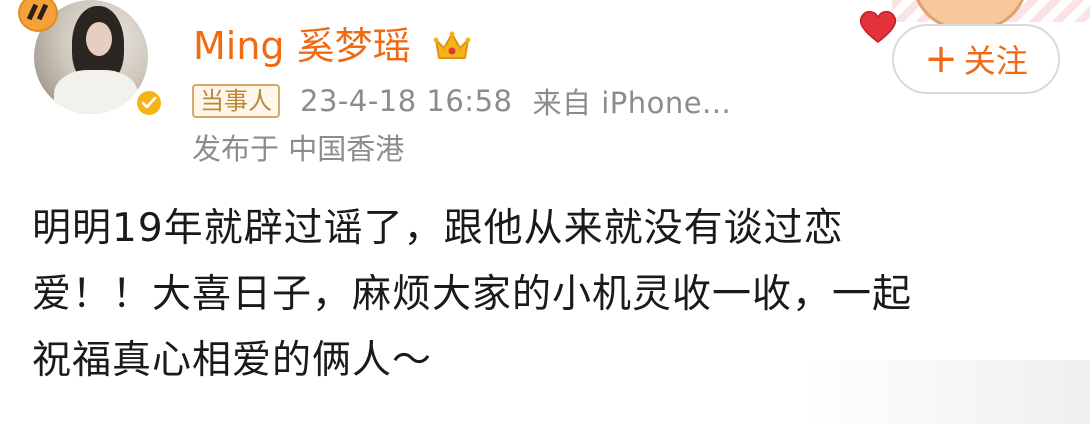 This screenshot has height=424, width=1090. Describe the element at coordinates (945, 392) in the screenshot. I see `watermark-corner` at that location.